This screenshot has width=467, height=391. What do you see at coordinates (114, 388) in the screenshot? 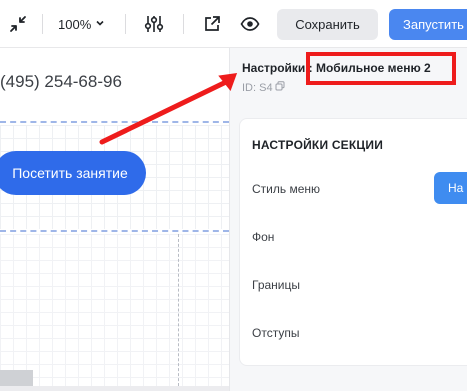
I see `horizontal-scrollbar` at bounding box center [114, 388].